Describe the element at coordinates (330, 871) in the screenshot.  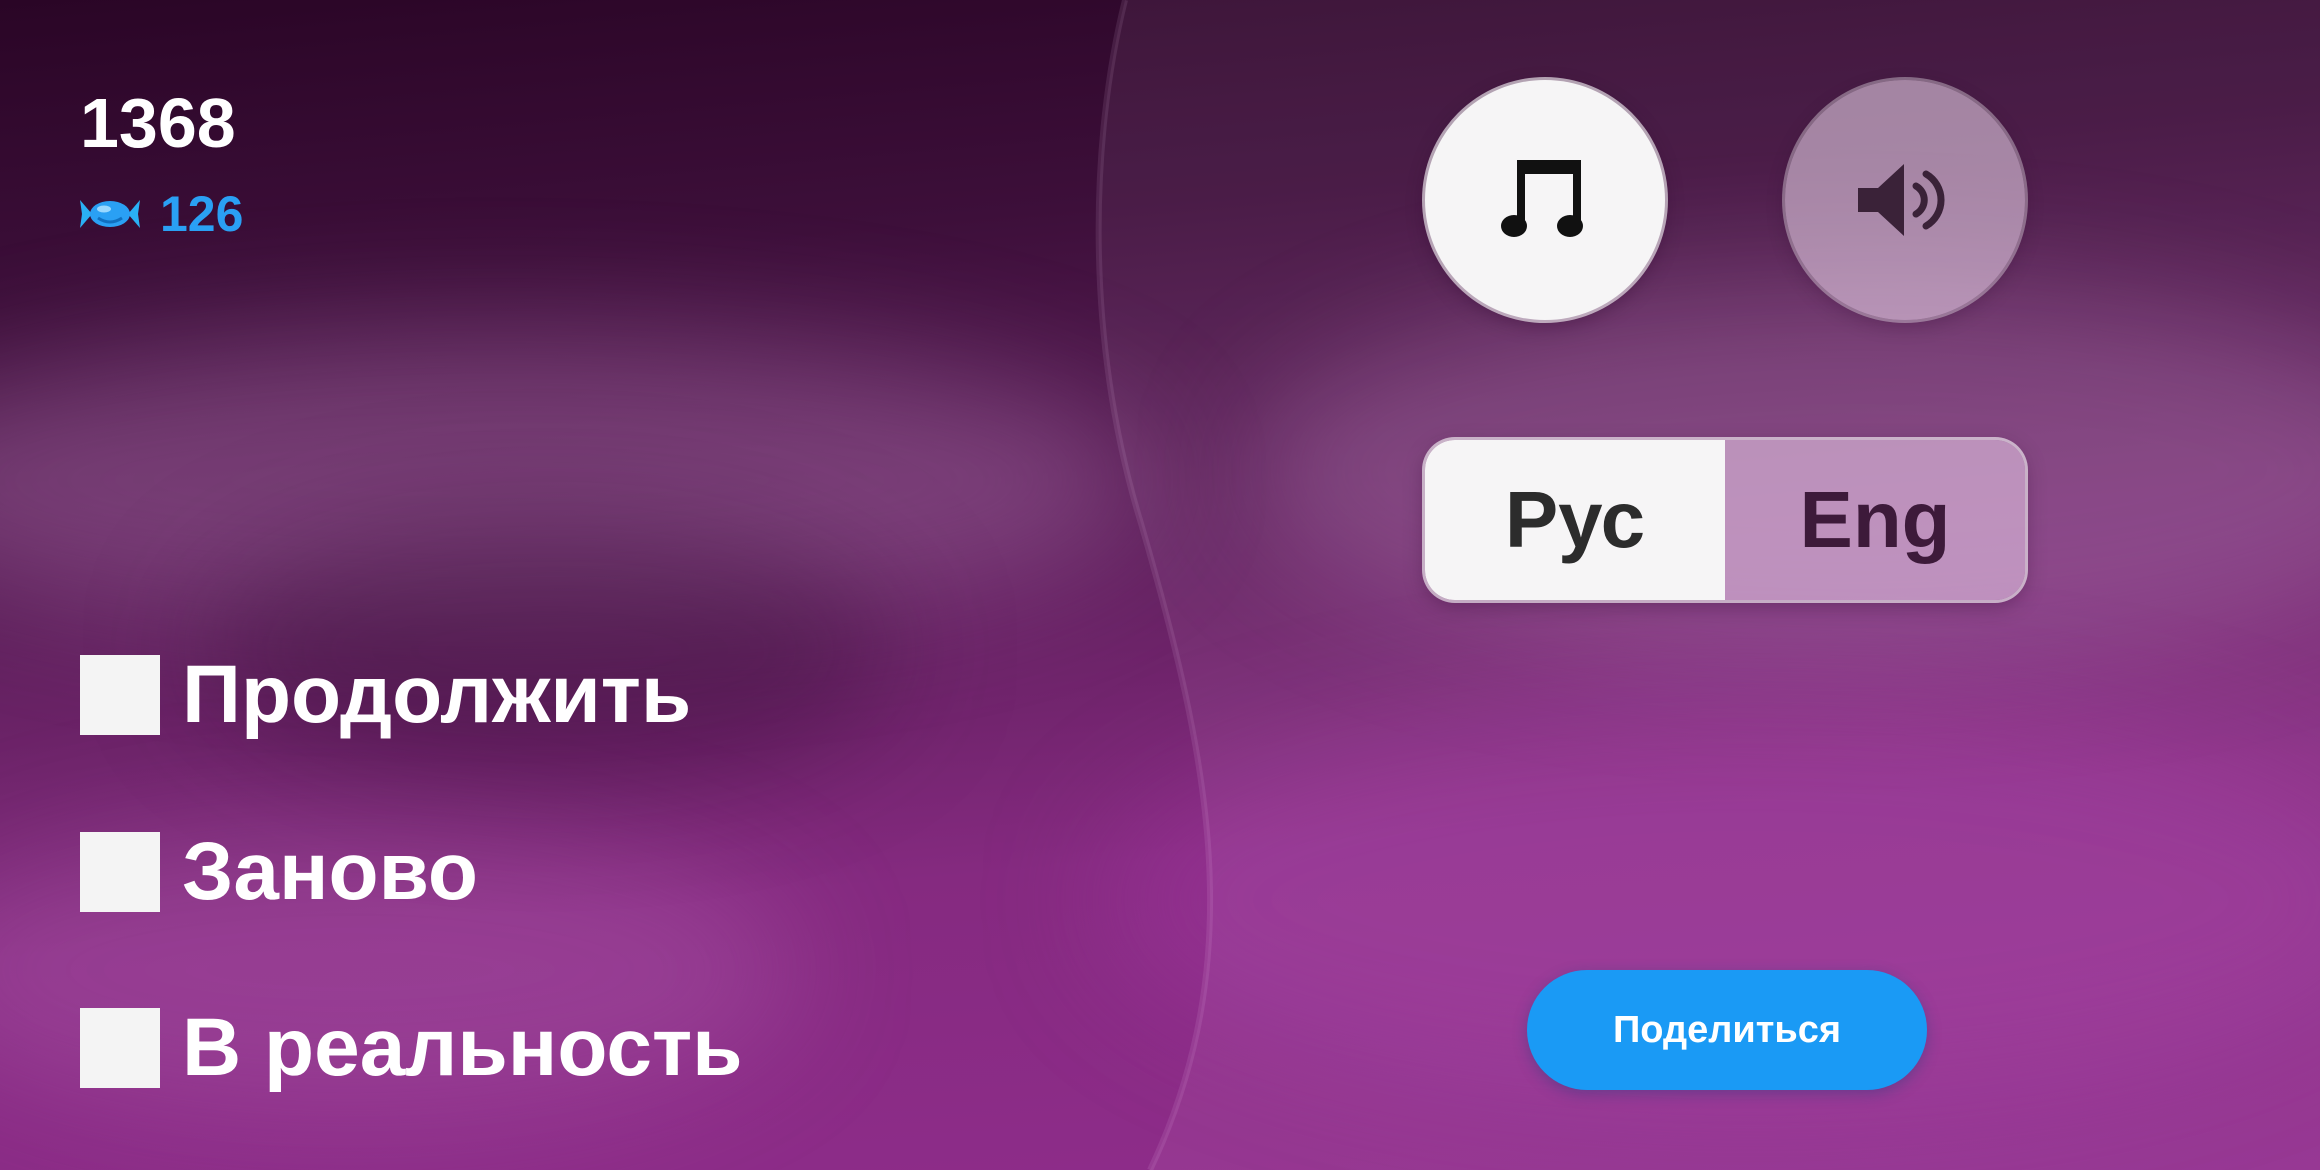
I see `restart-label: Заново` at that location.